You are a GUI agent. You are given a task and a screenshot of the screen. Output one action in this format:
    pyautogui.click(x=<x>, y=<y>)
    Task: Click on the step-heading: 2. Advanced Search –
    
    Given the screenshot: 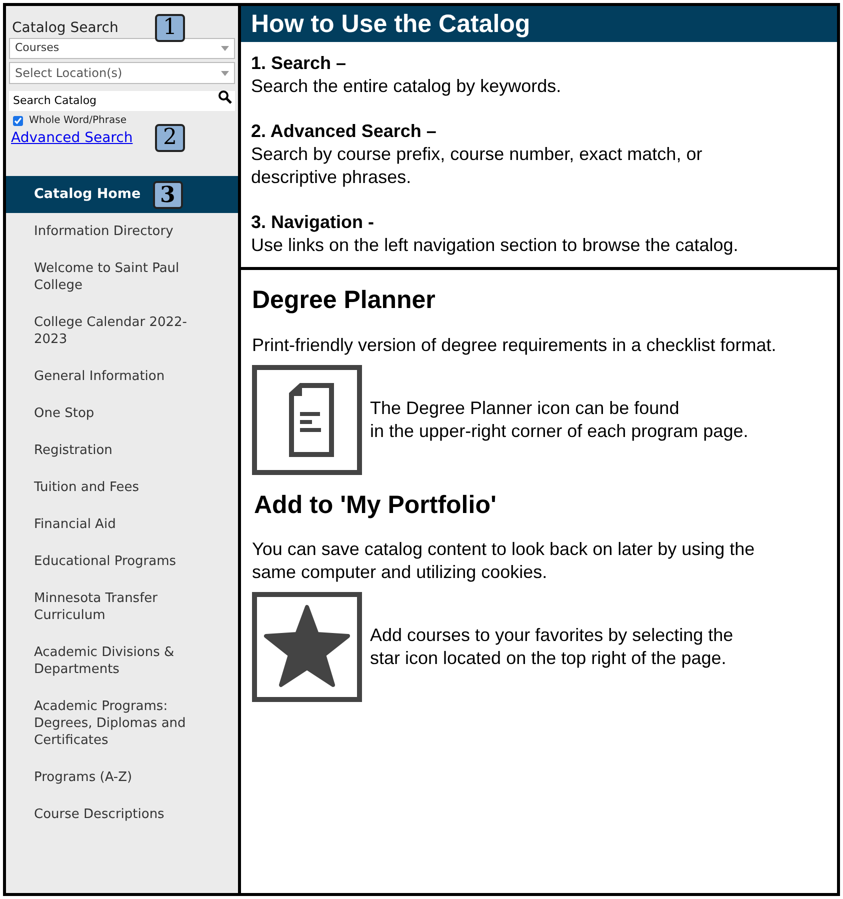 What is the action you would take?
    pyautogui.click(x=344, y=131)
    